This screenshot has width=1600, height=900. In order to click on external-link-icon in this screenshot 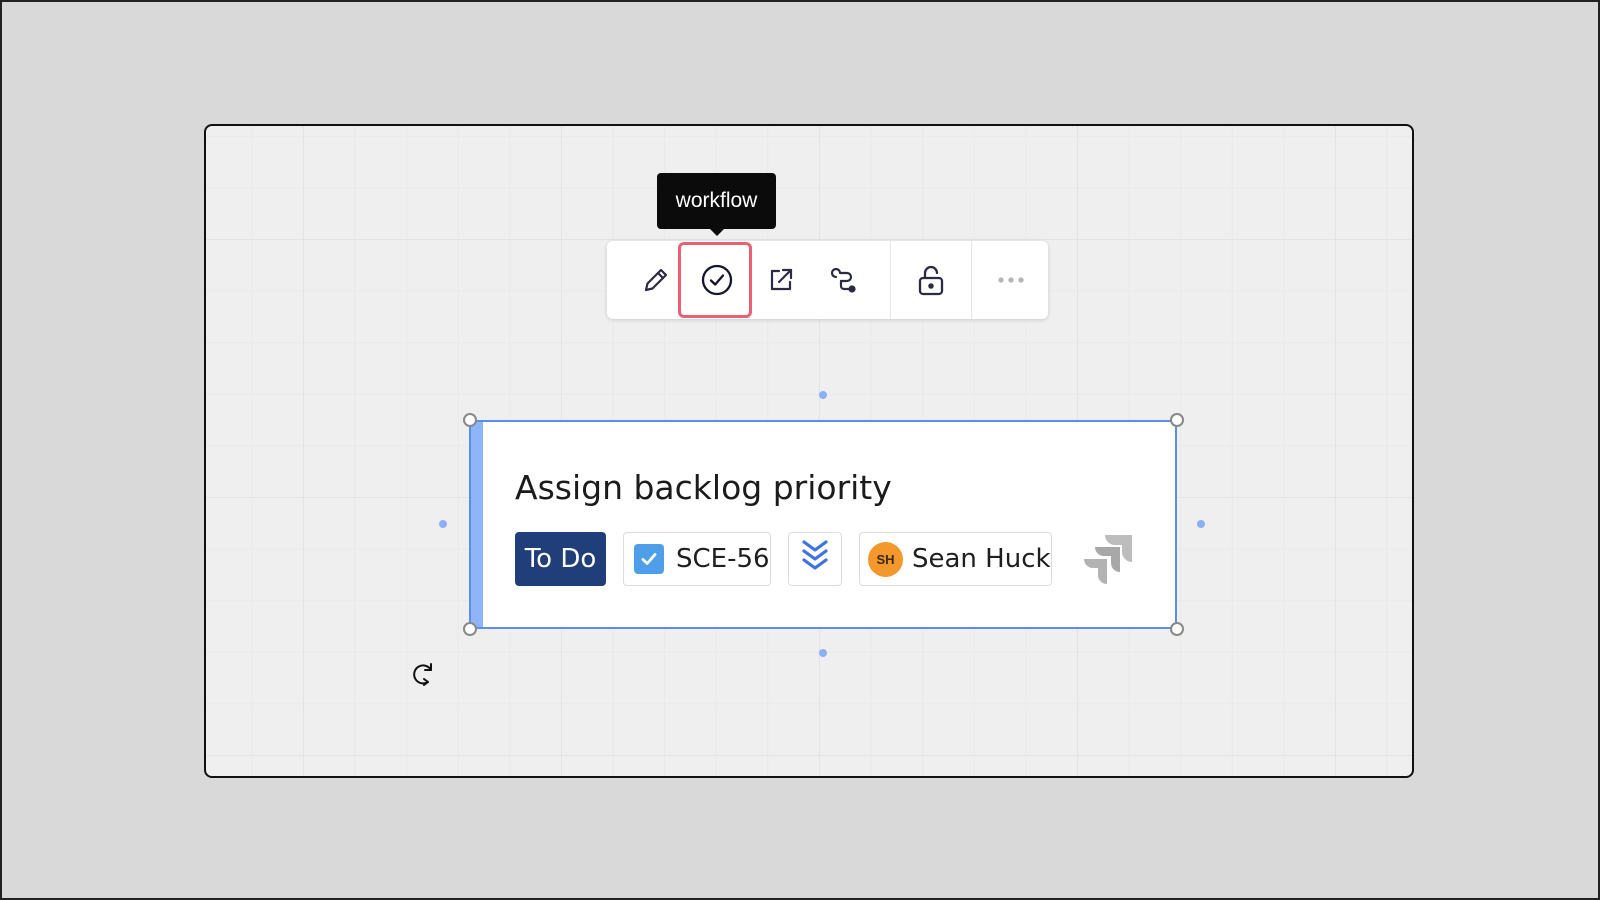, I will do `click(781, 280)`.